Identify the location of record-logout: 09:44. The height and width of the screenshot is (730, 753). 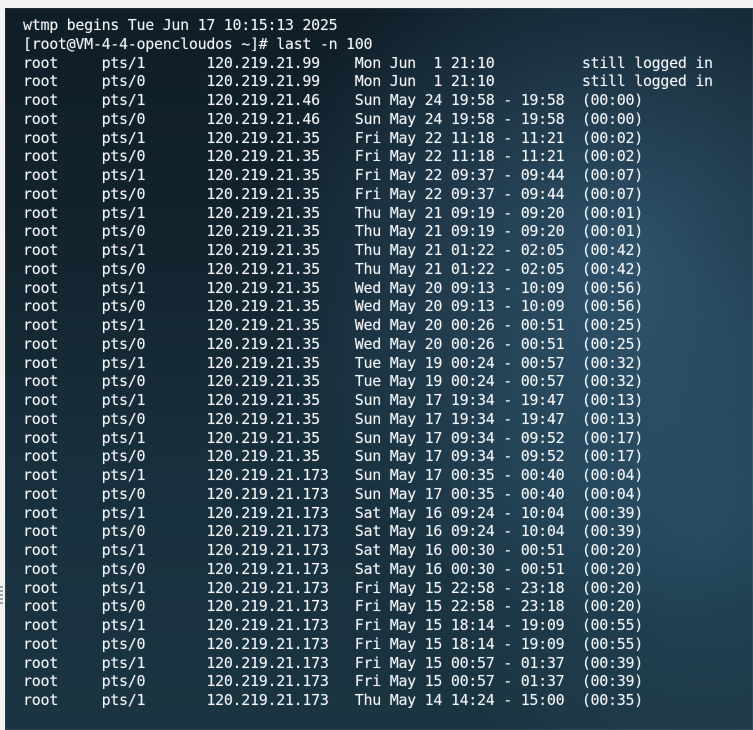
(551, 193).